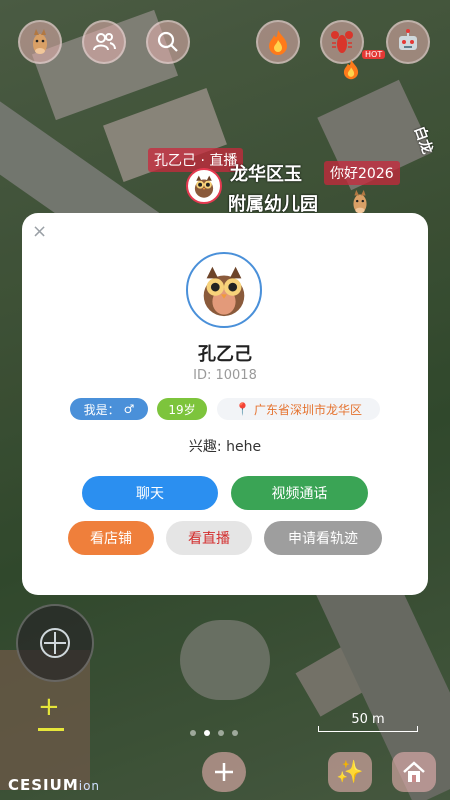 Image resolution: width=450 pixels, height=800 pixels. I want to click on effects-button: ✨, so click(350, 772).